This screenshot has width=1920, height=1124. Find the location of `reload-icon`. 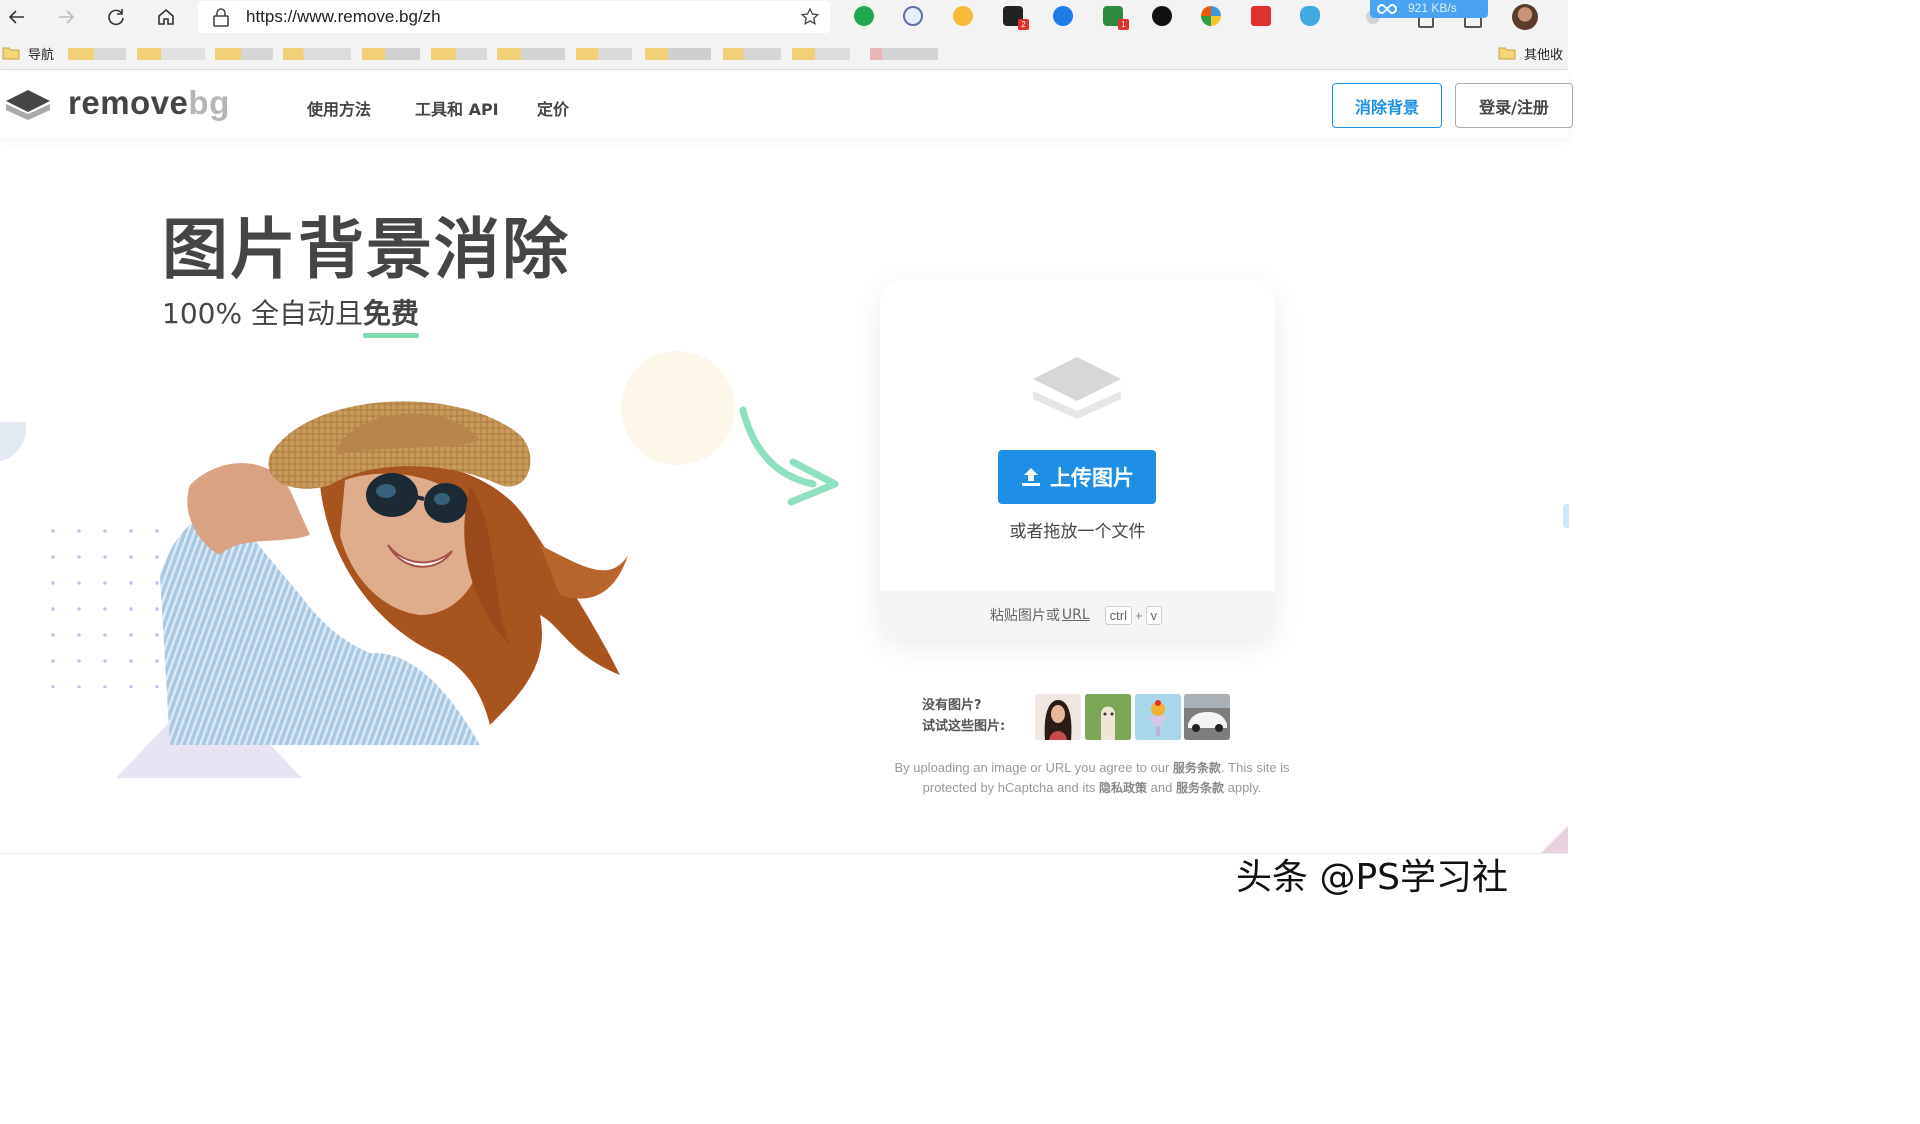

reload-icon is located at coordinates (116, 17).